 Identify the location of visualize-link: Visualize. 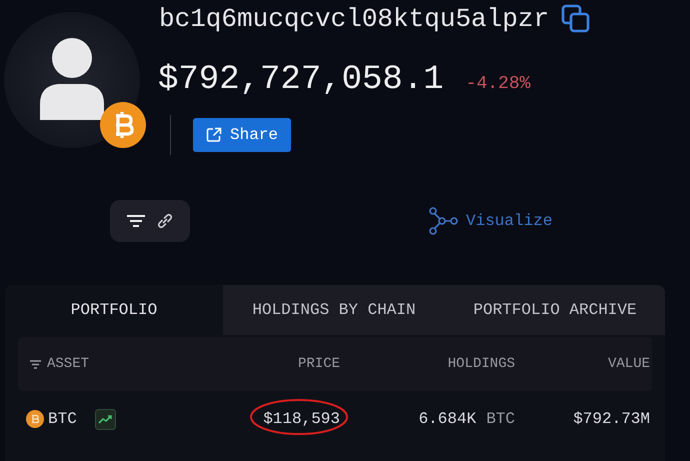
(490, 221).